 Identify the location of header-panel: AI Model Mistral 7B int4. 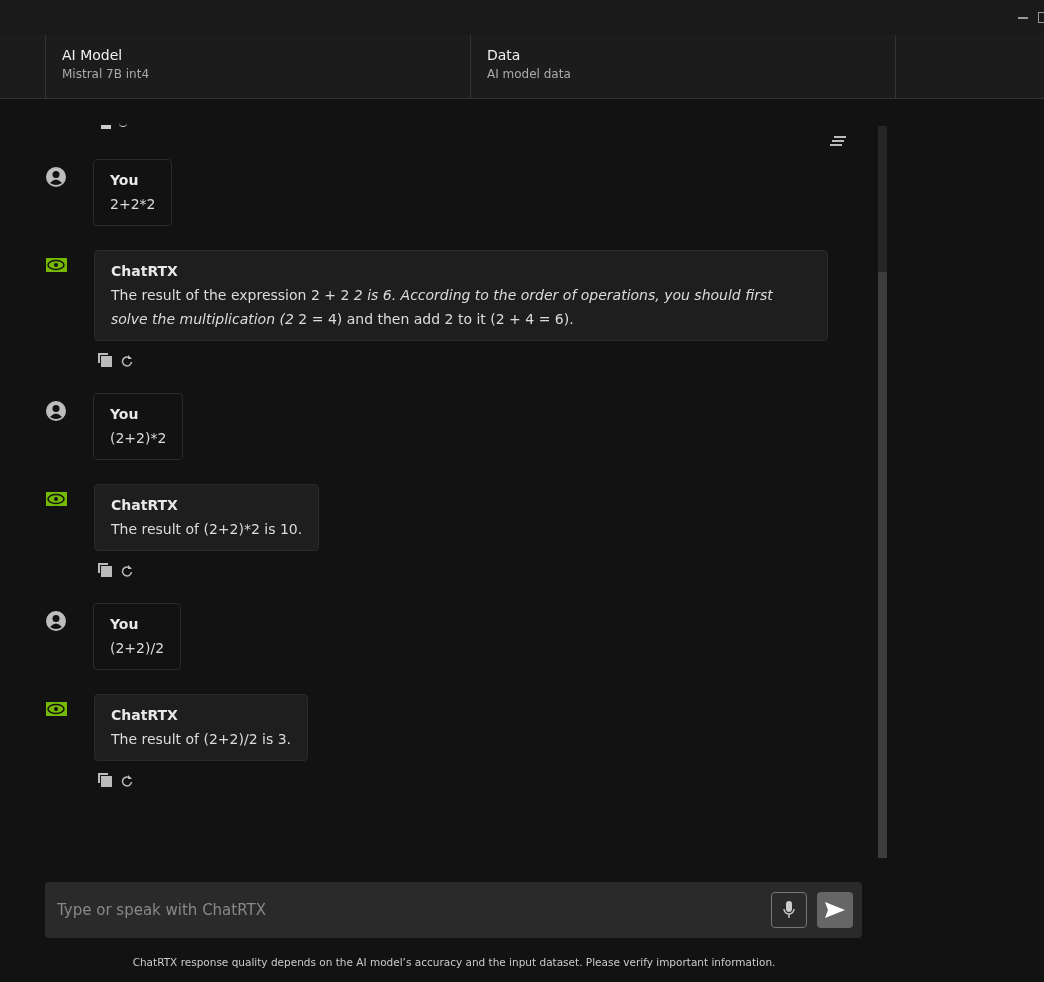
(258, 66).